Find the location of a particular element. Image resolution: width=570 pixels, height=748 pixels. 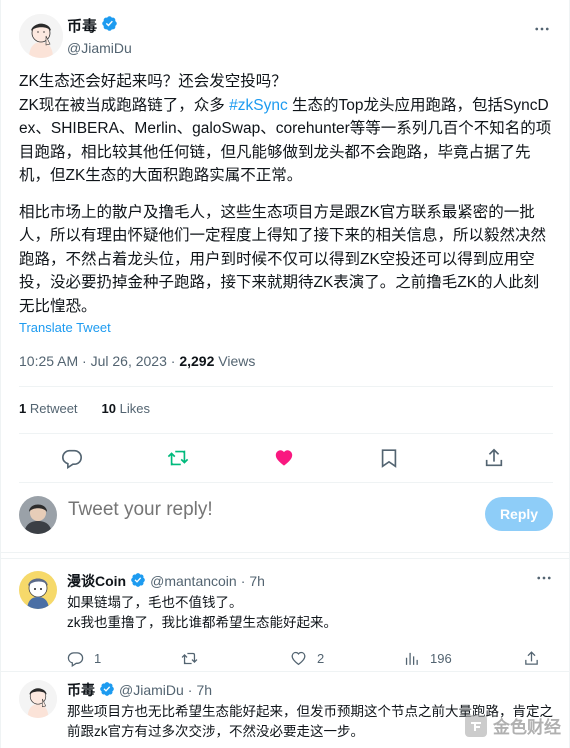

reply-retweet-button is located at coordinates (194, 658).